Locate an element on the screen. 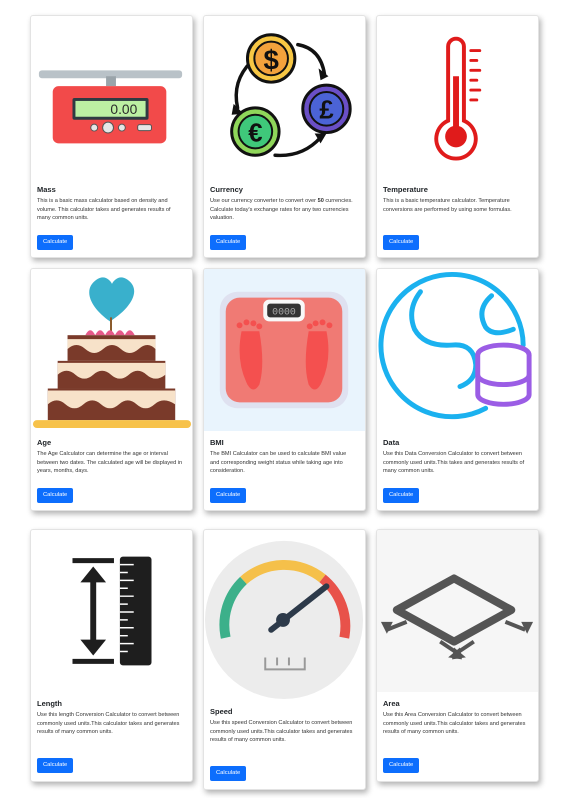 The height and width of the screenshot is (798, 568). scale-display: 0000 is located at coordinates (284, 311).